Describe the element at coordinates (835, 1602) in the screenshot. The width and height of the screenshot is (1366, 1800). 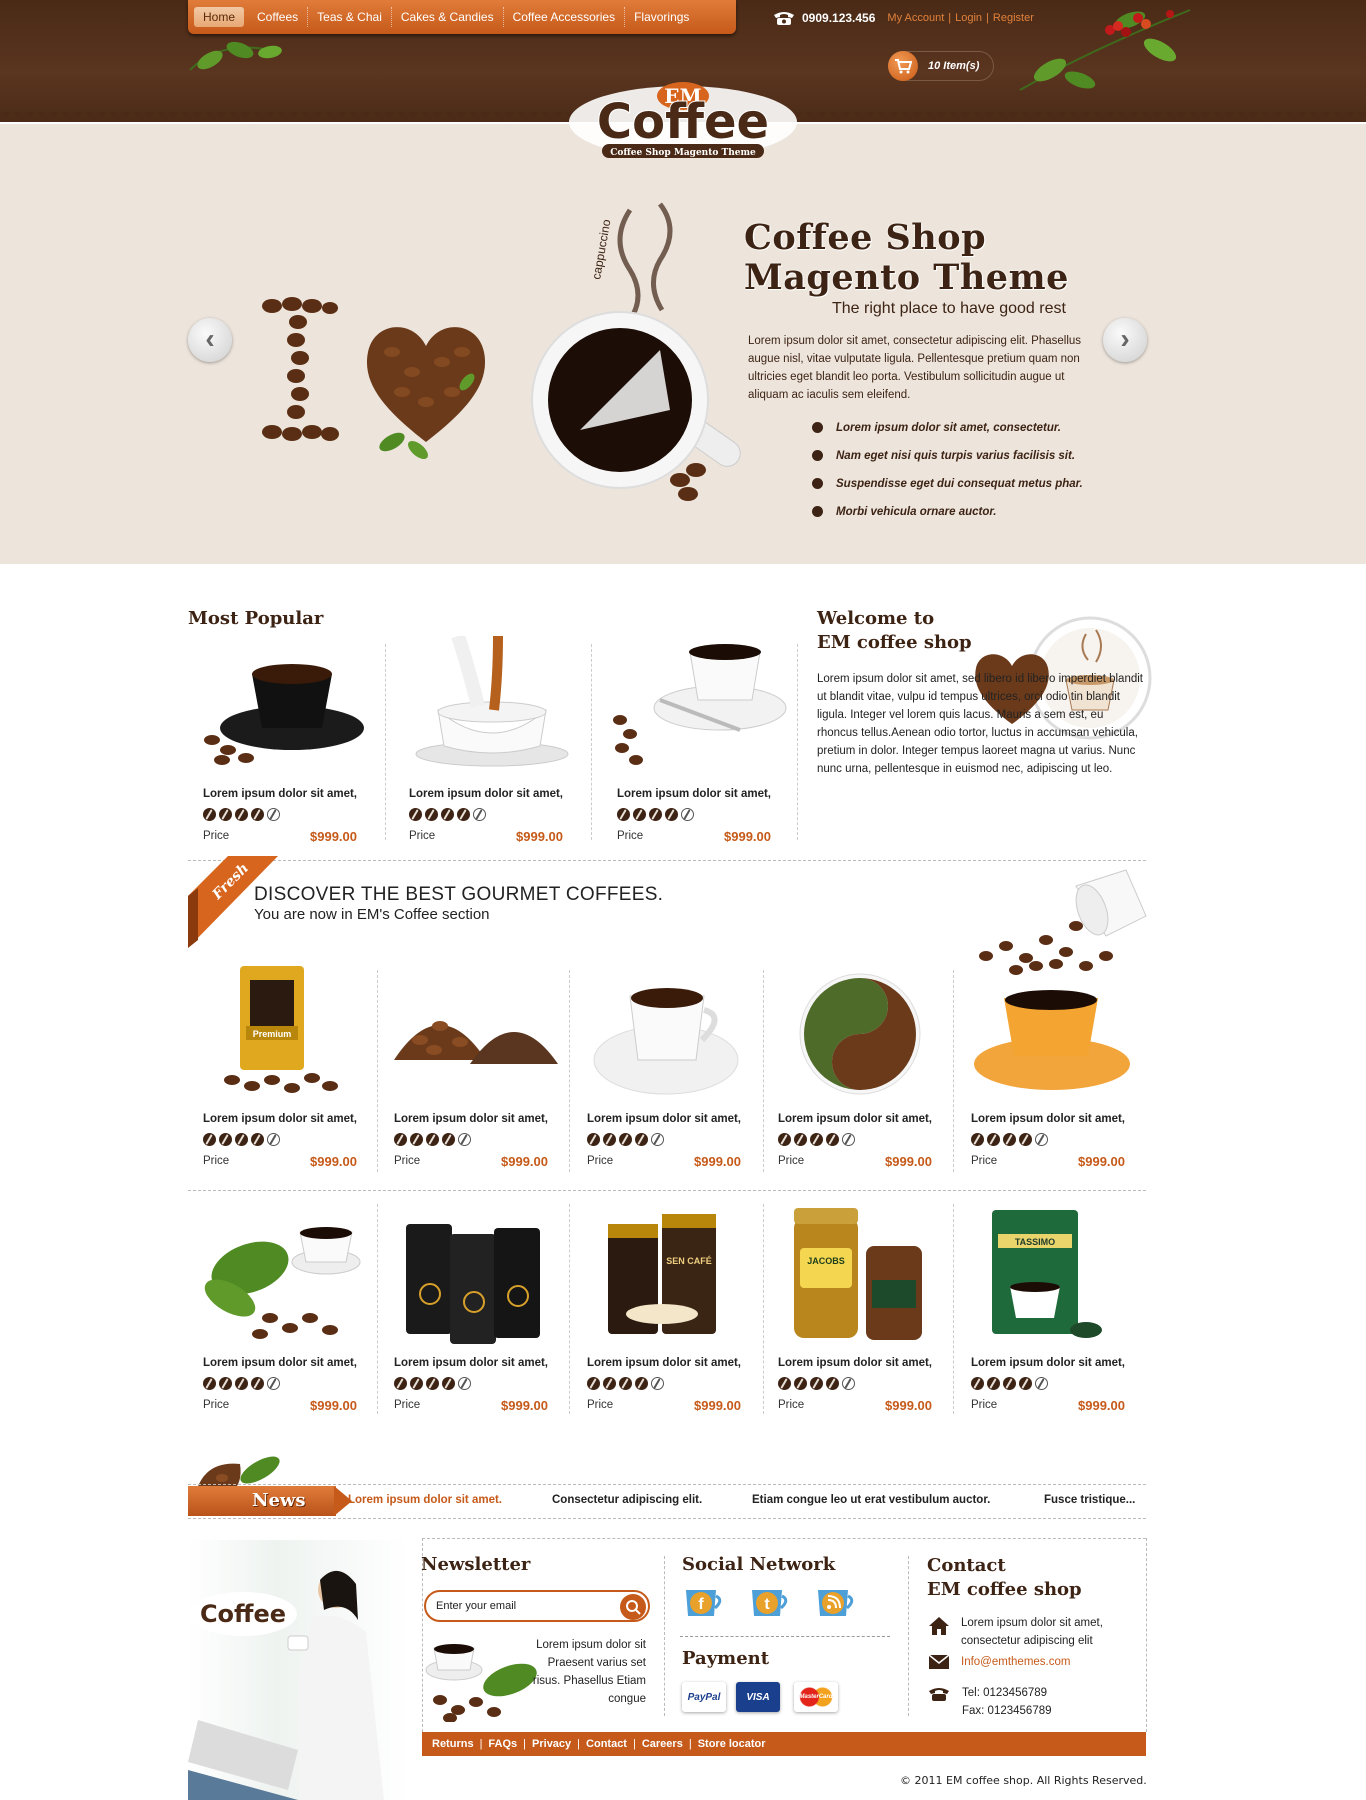
I see `rss-icon` at that location.